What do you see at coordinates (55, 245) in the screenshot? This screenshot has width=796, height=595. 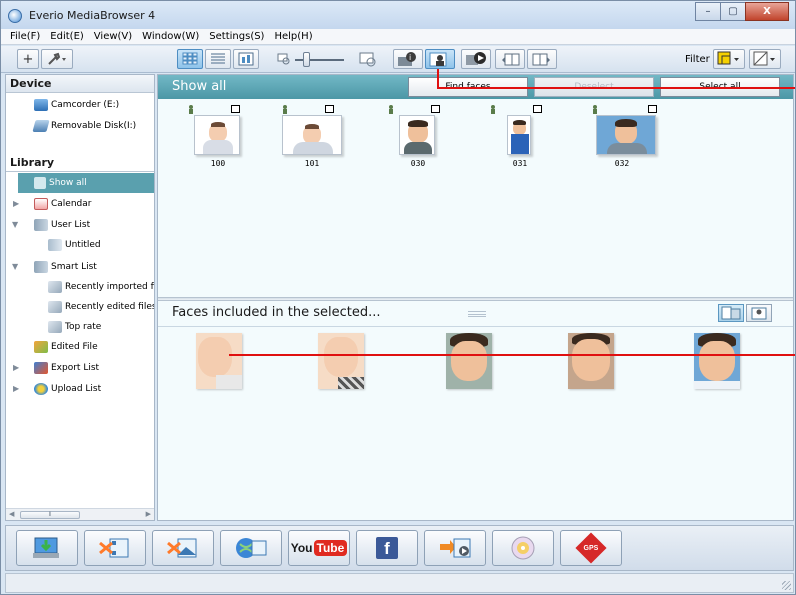 I see `list-icon` at bounding box center [55, 245].